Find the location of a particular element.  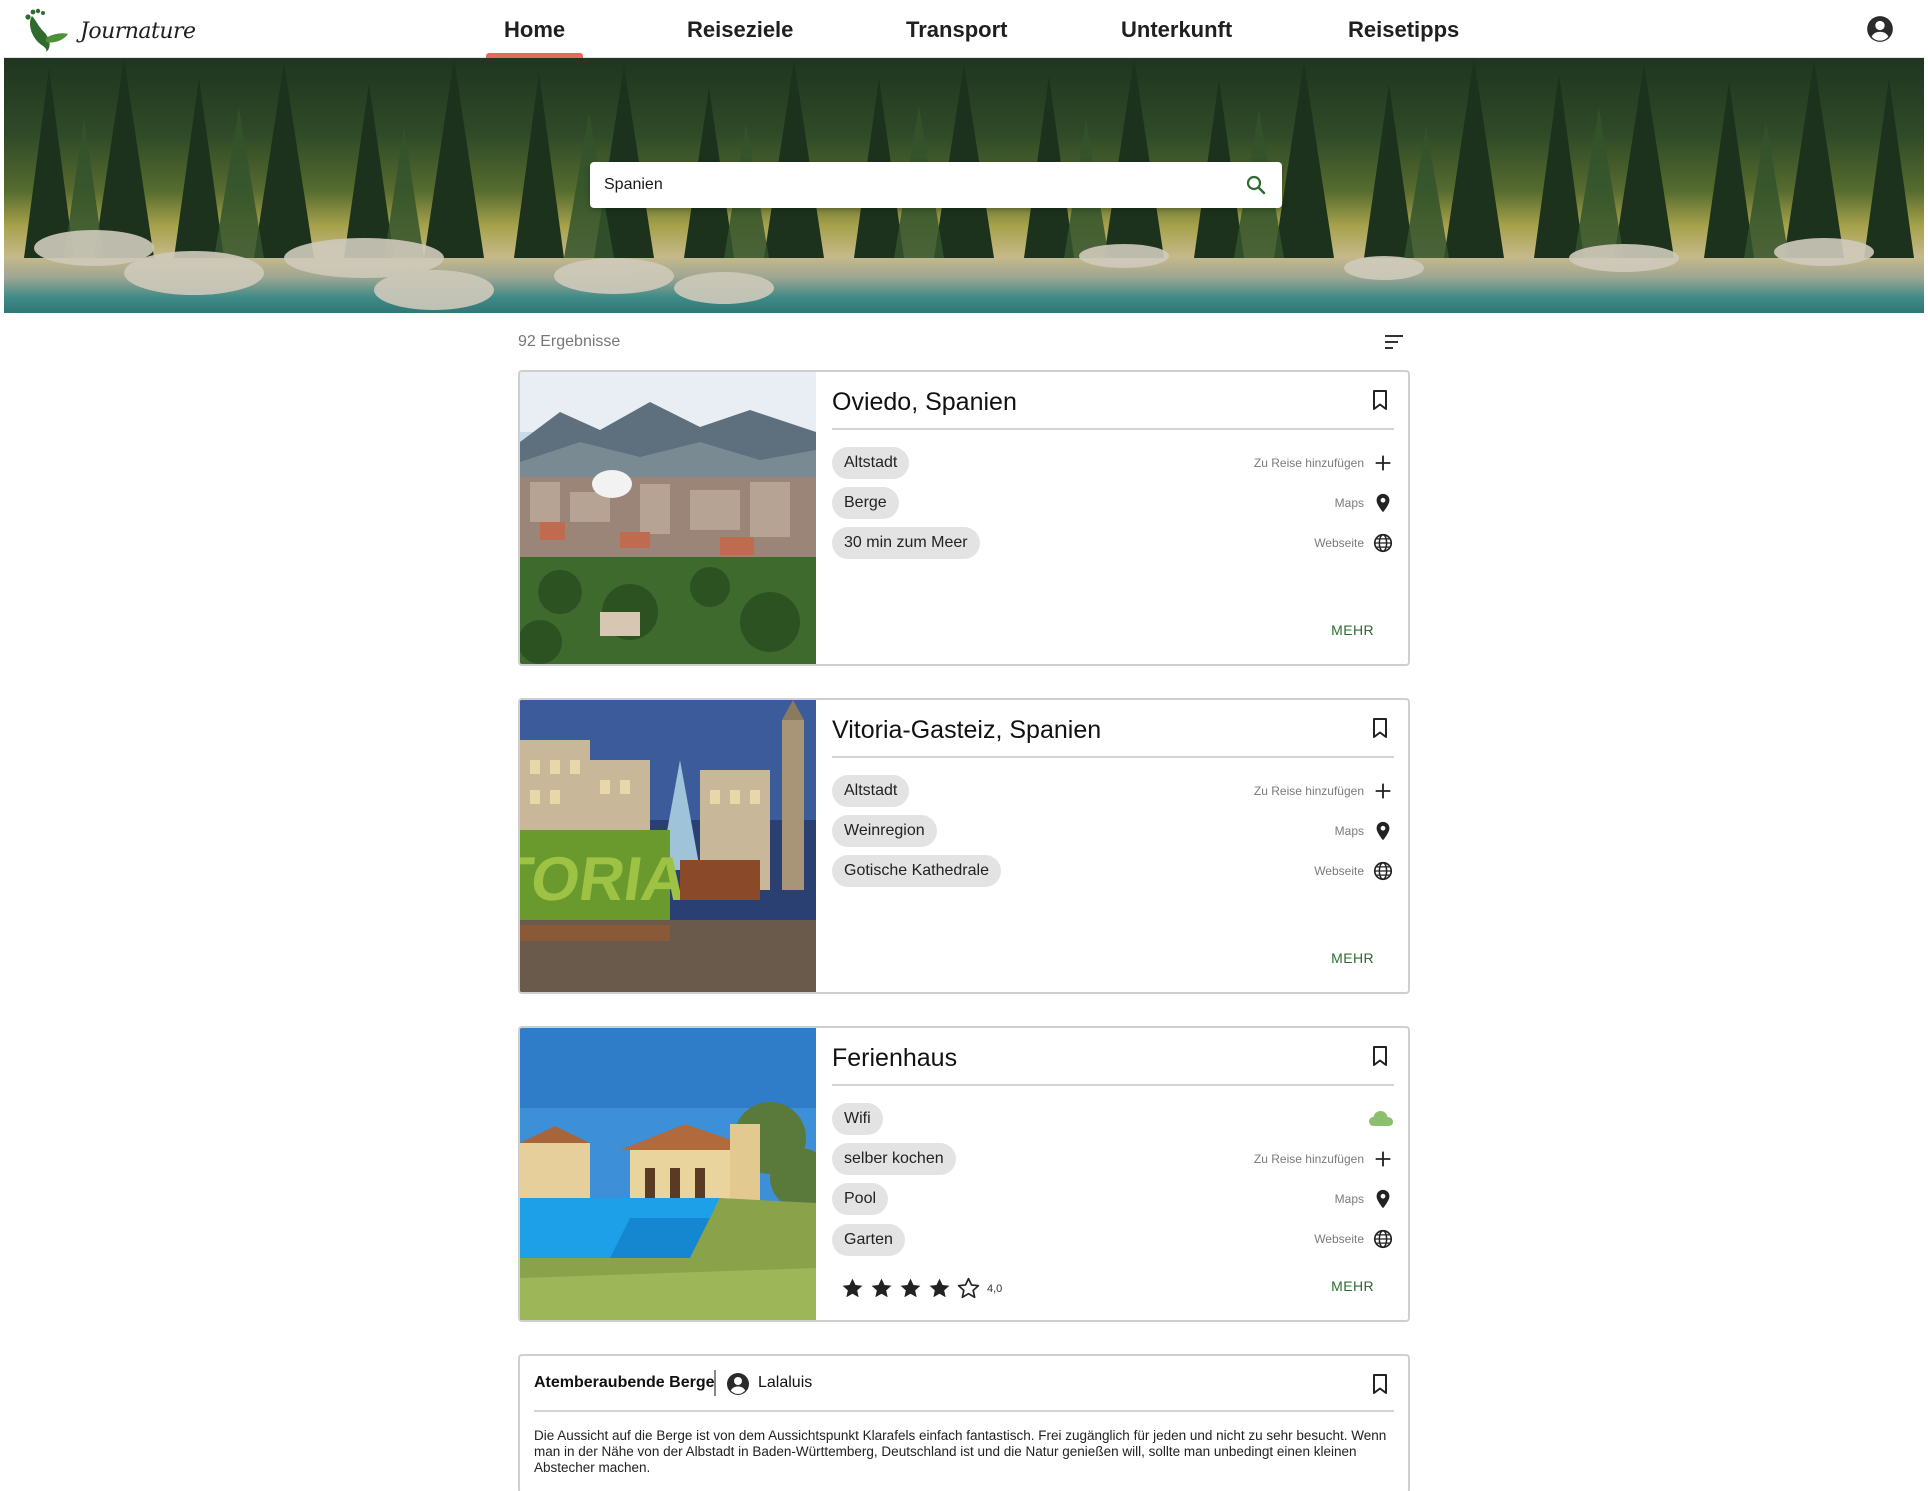

review-author: Lalaluis is located at coordinates (785, 1383).